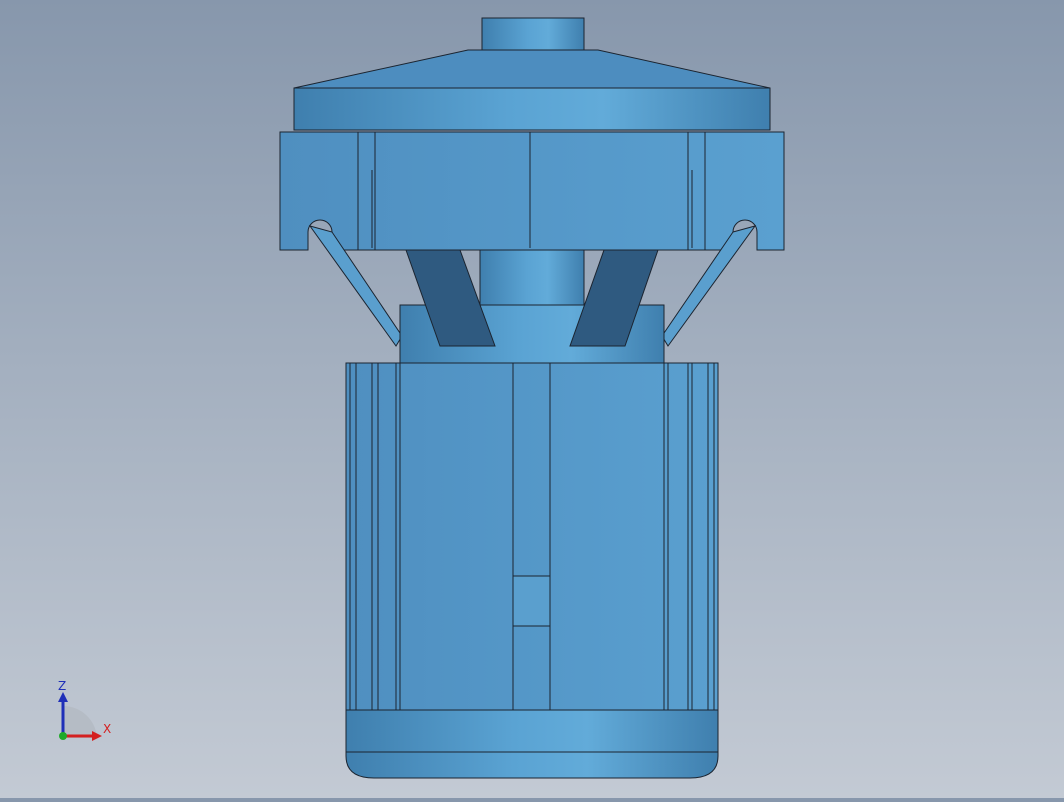 Image resolution: width=1064 pixels, height=802 pixels. Describe the element at coordinates (80, 716) in the screenshot. I see `orientation-triad` at that location.